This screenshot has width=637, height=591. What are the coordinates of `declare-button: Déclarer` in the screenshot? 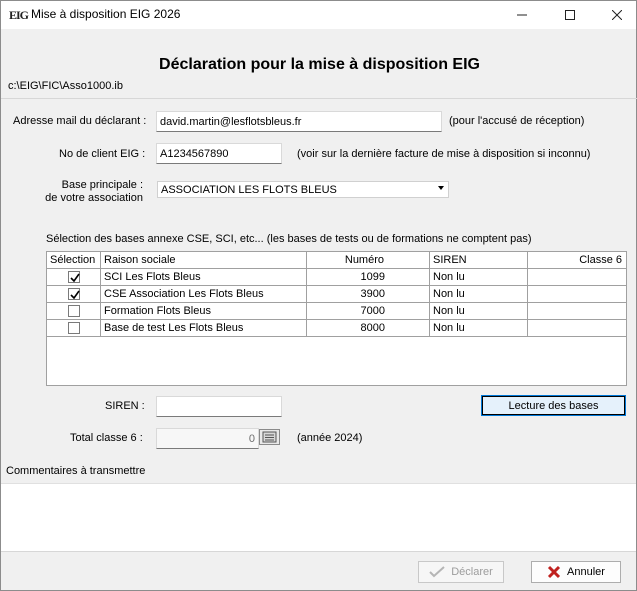 It's located at (461, 572).